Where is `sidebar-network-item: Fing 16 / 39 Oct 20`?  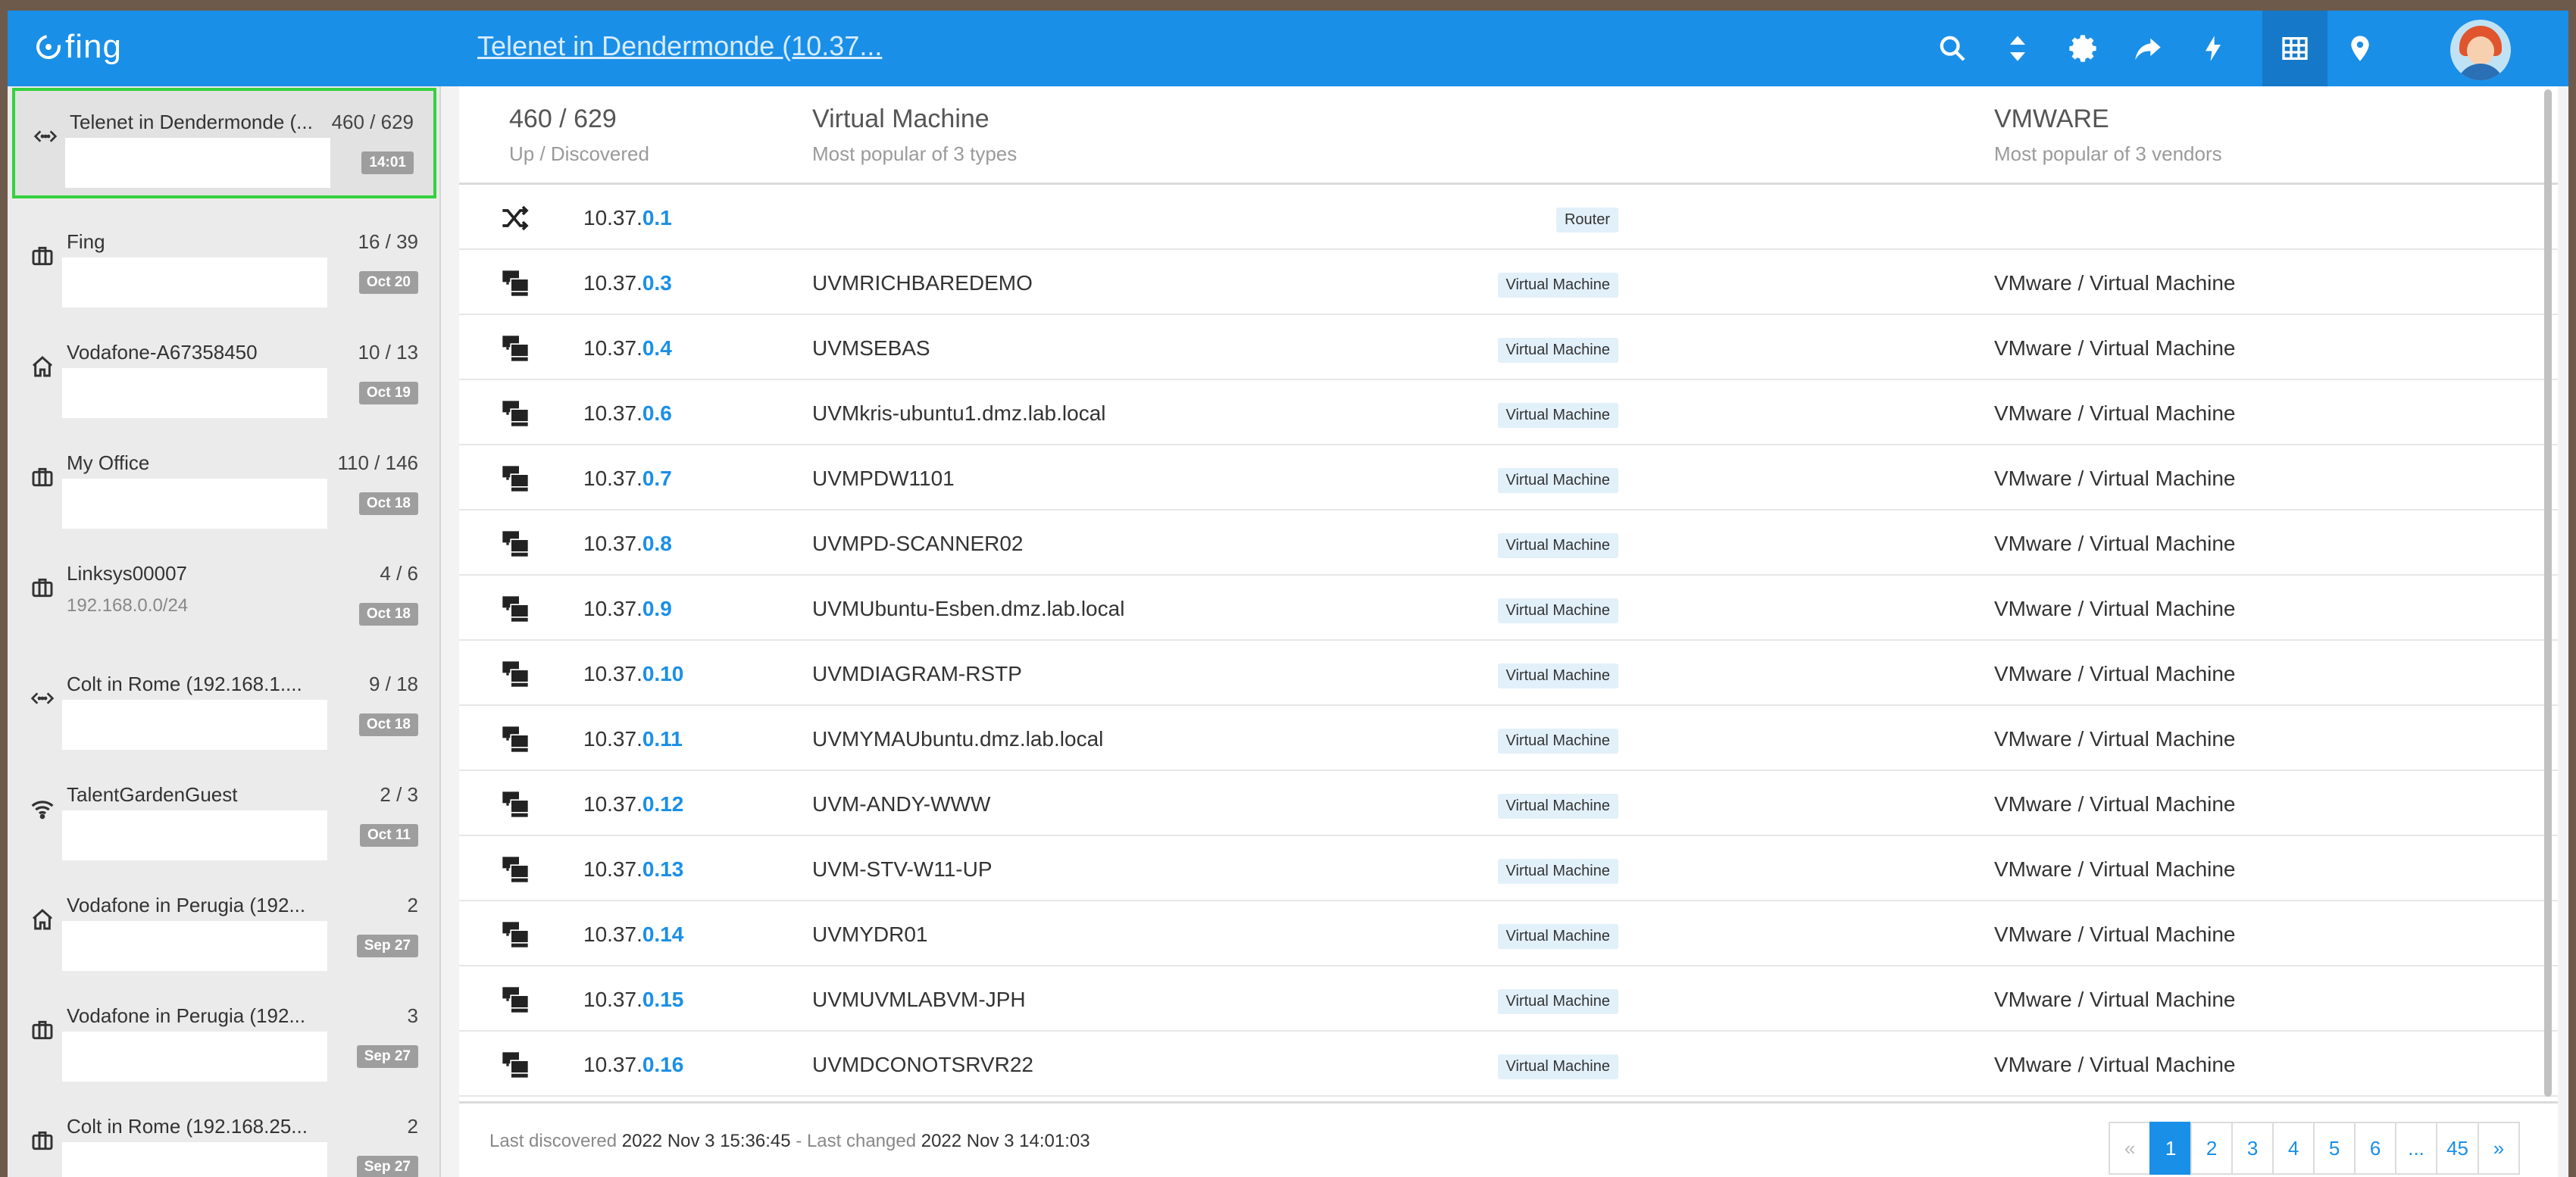 sidebar-network-item: Fing 16 / 39 Oct 20 is located at coordinates (223, 263).